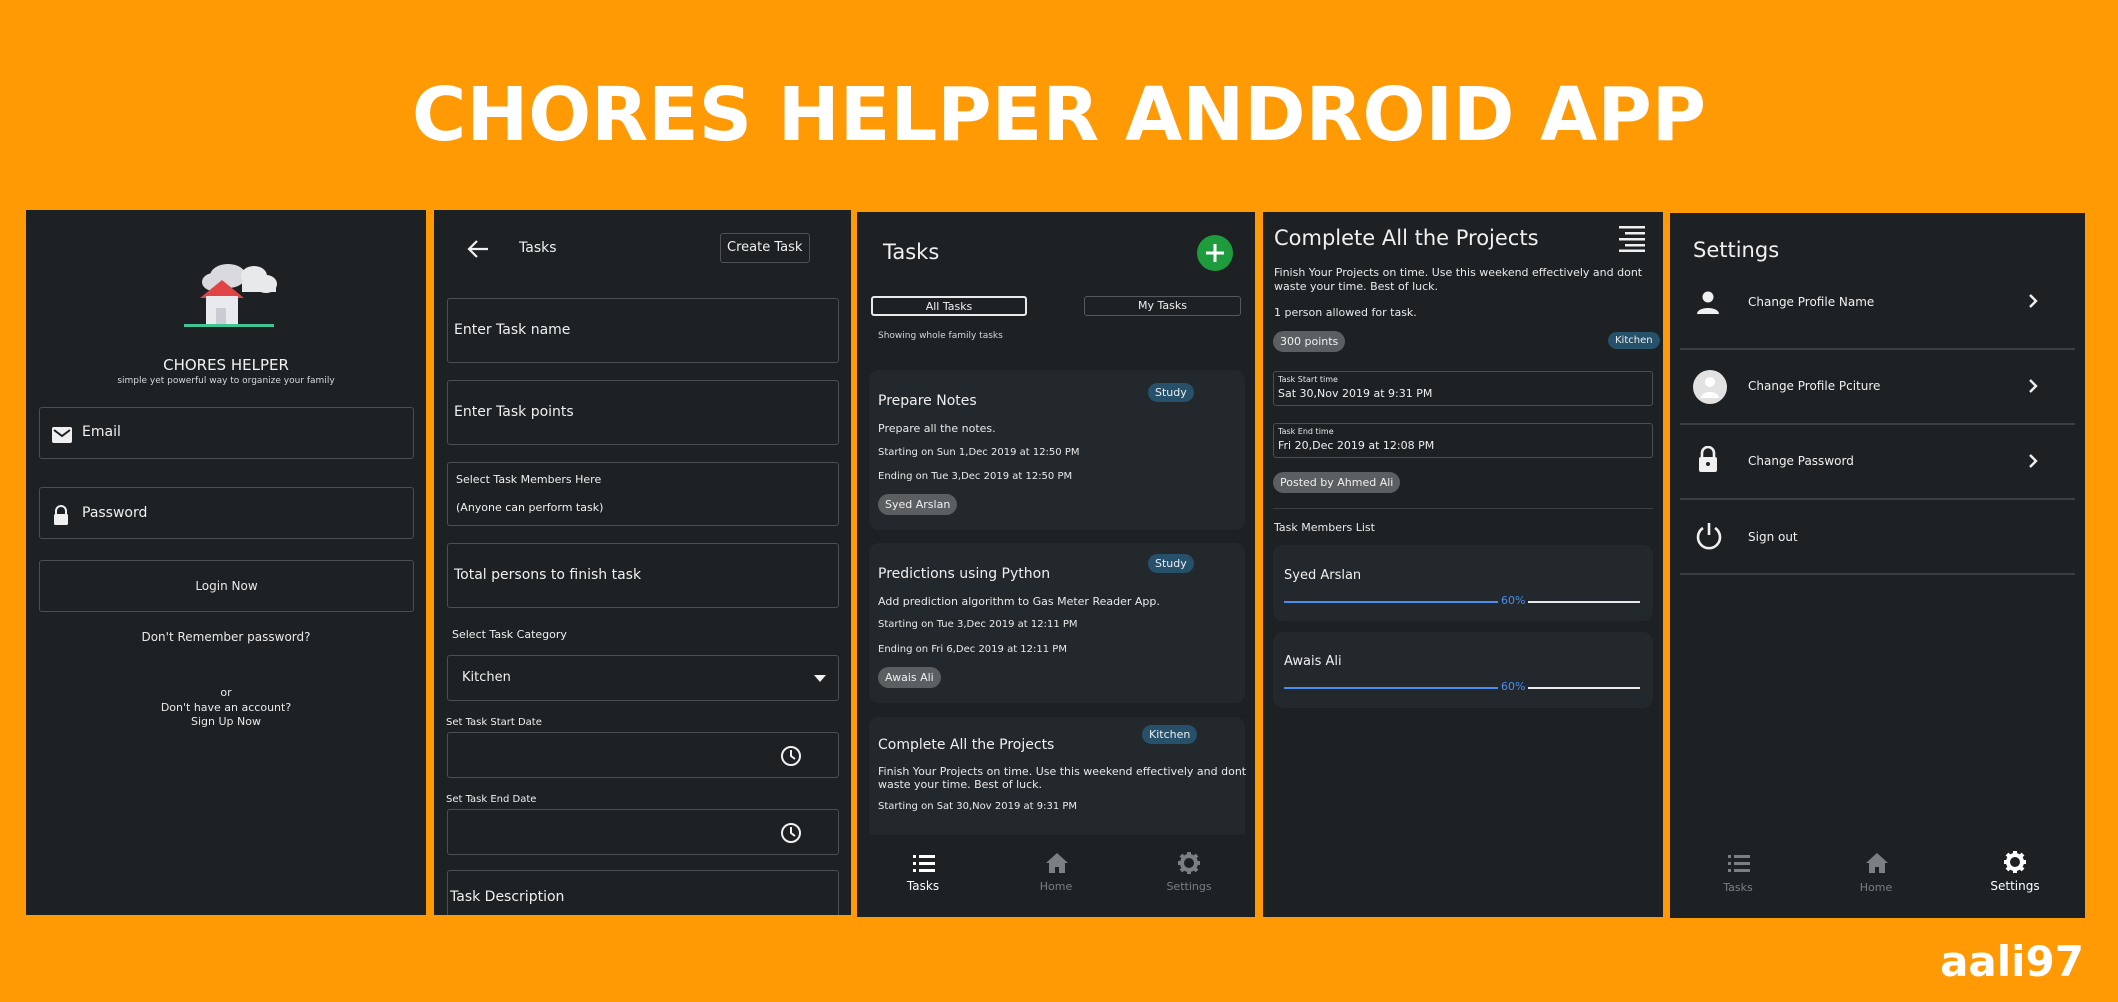 Image resolution: width=2118 pixels, height=1002 pixels. Describe the element at coordinates (1391, 602) in the screenshot. I see `progress-fill` at that location.